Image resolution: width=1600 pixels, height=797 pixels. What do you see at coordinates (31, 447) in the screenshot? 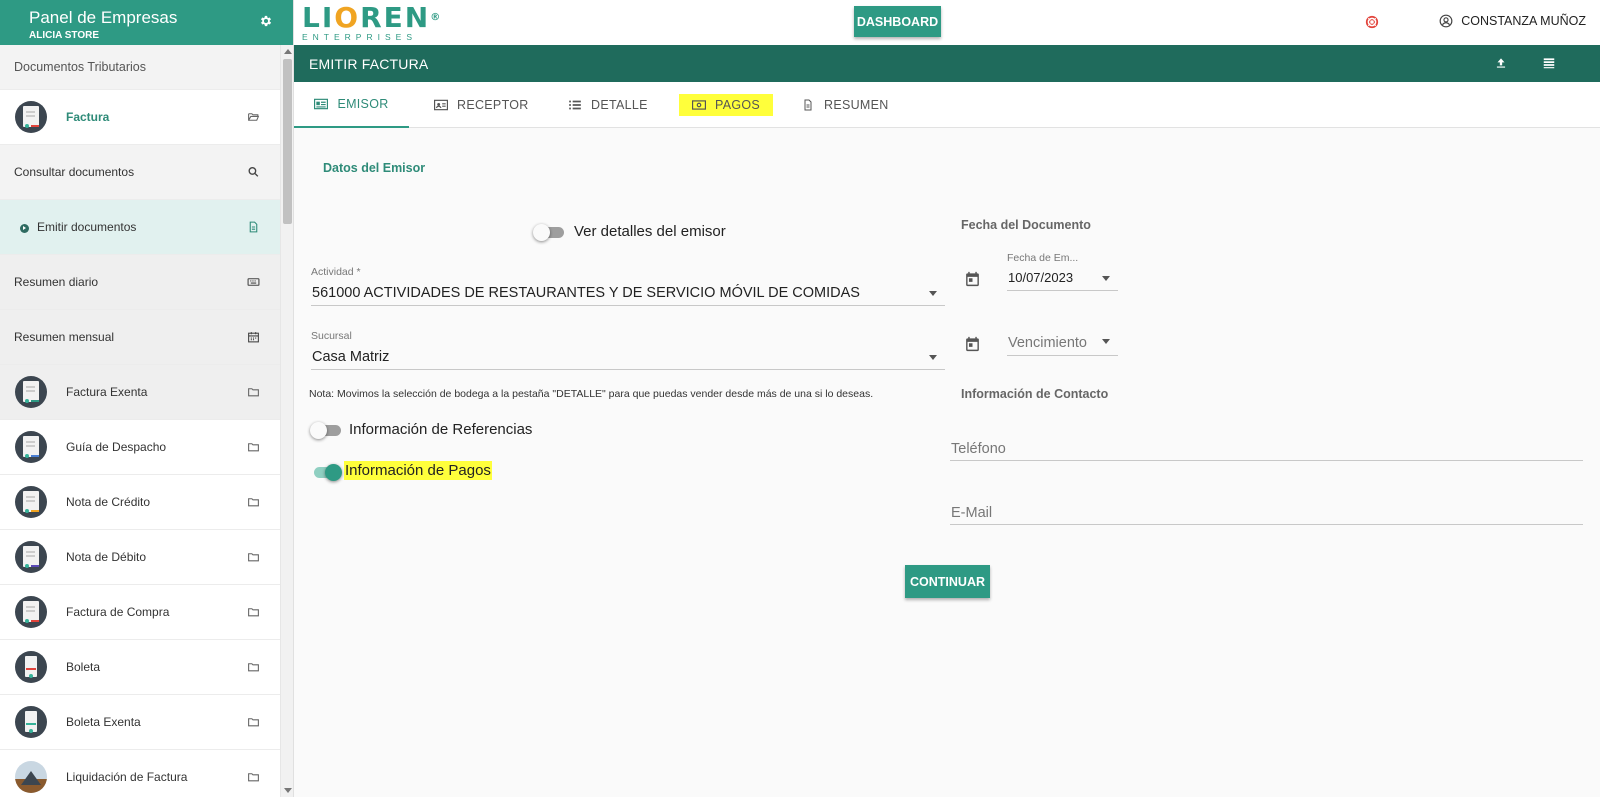
I see `guia-despacho-avatar-icon` at bounding box center [31, 447].